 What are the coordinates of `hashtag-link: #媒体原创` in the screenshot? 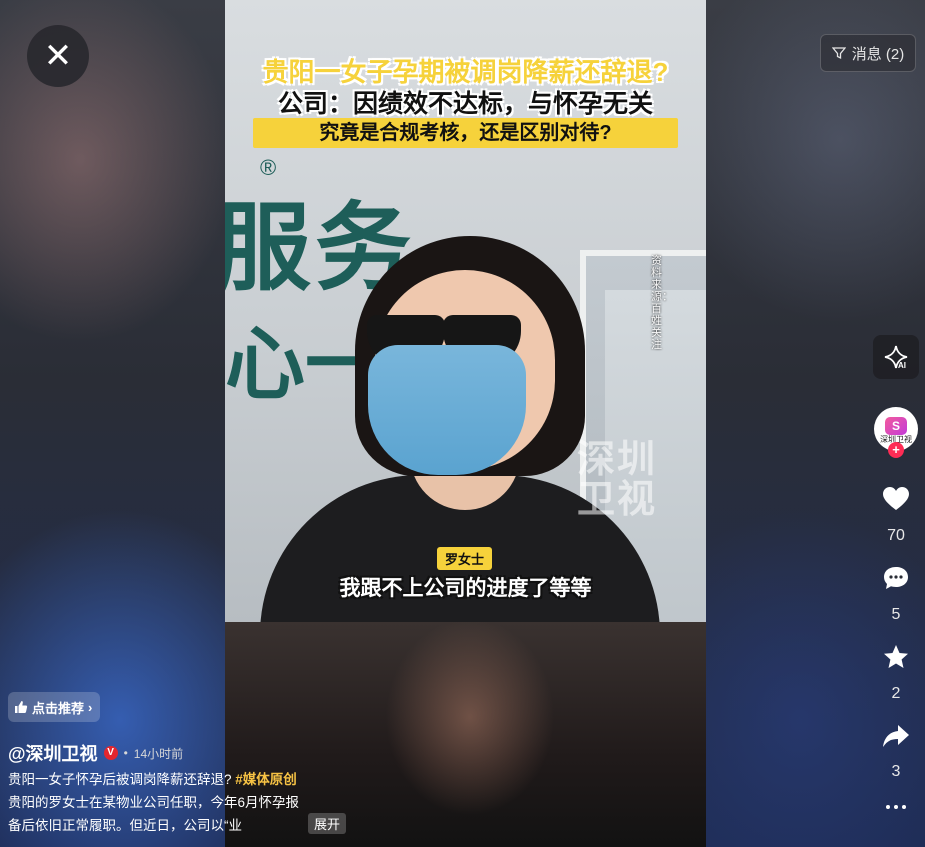 It's located at (266, 779).